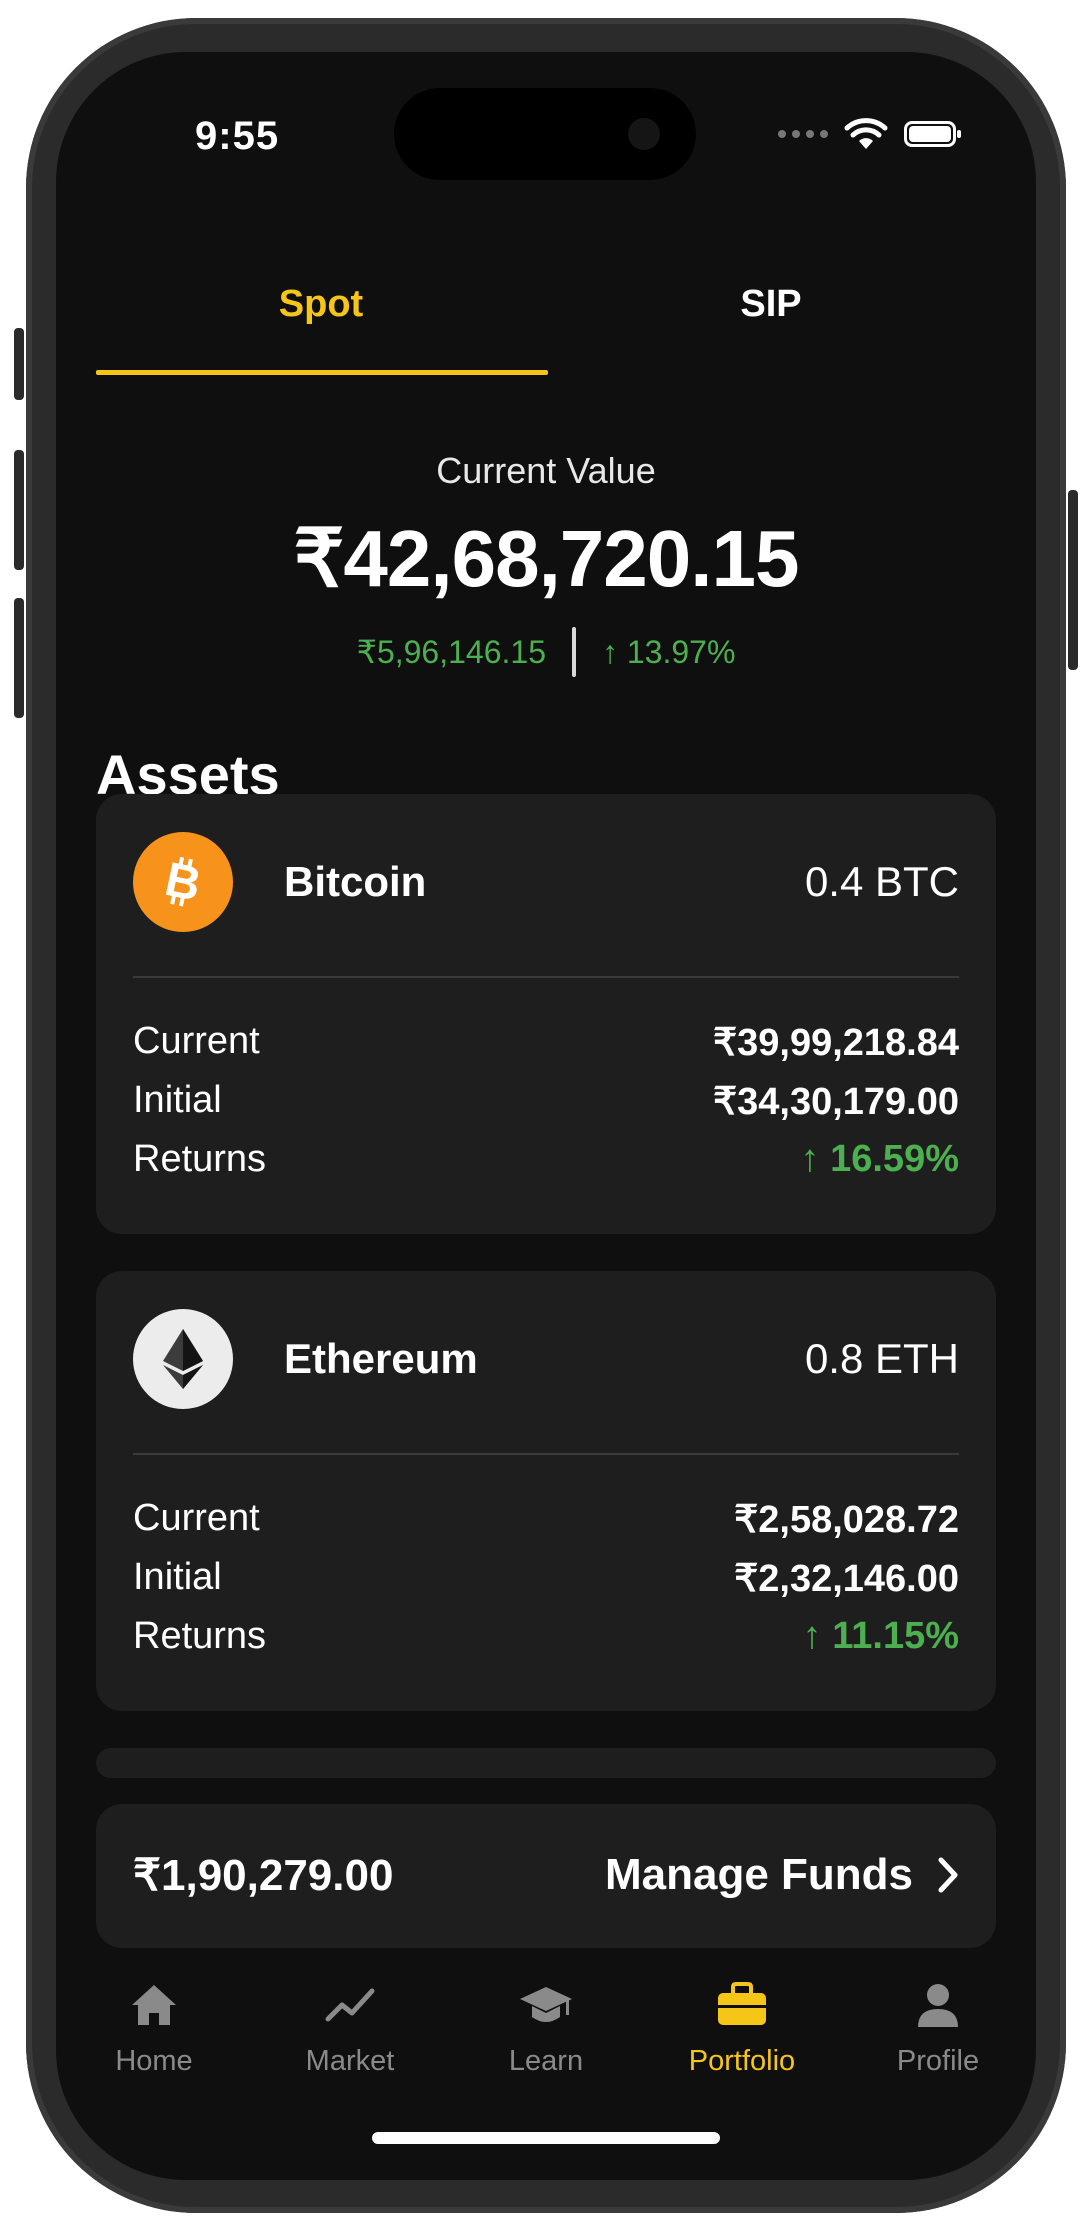 The image size is (1092, 2231). What do you see at coordinates (880, 1636) in the screenshot?
I see `row-value: ↑ 11.15%` at bounding box center [880, 1636].